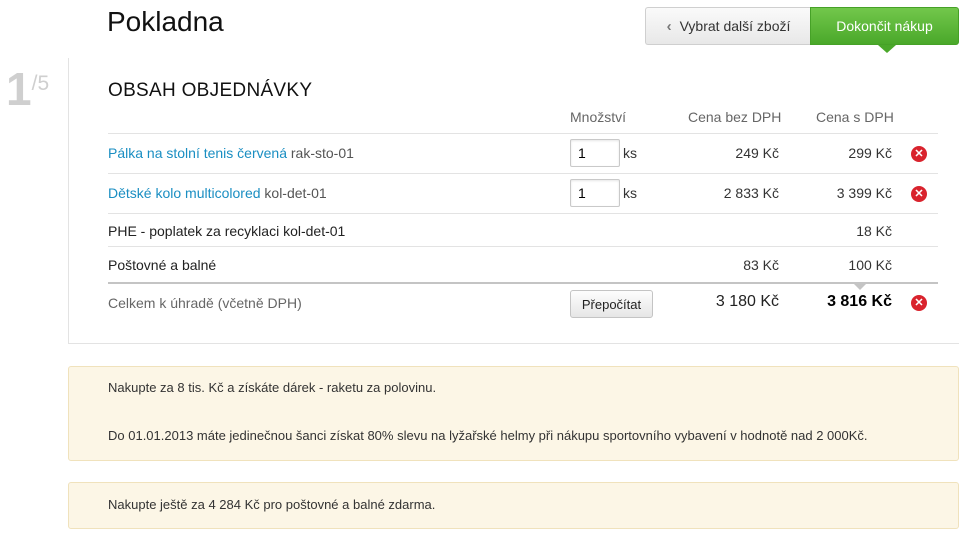  What do you see at coordinates (761, 265) in the screenshot?
I see `shipping-price-no-vat: 83 Kč` at bounding box center [761, 265].